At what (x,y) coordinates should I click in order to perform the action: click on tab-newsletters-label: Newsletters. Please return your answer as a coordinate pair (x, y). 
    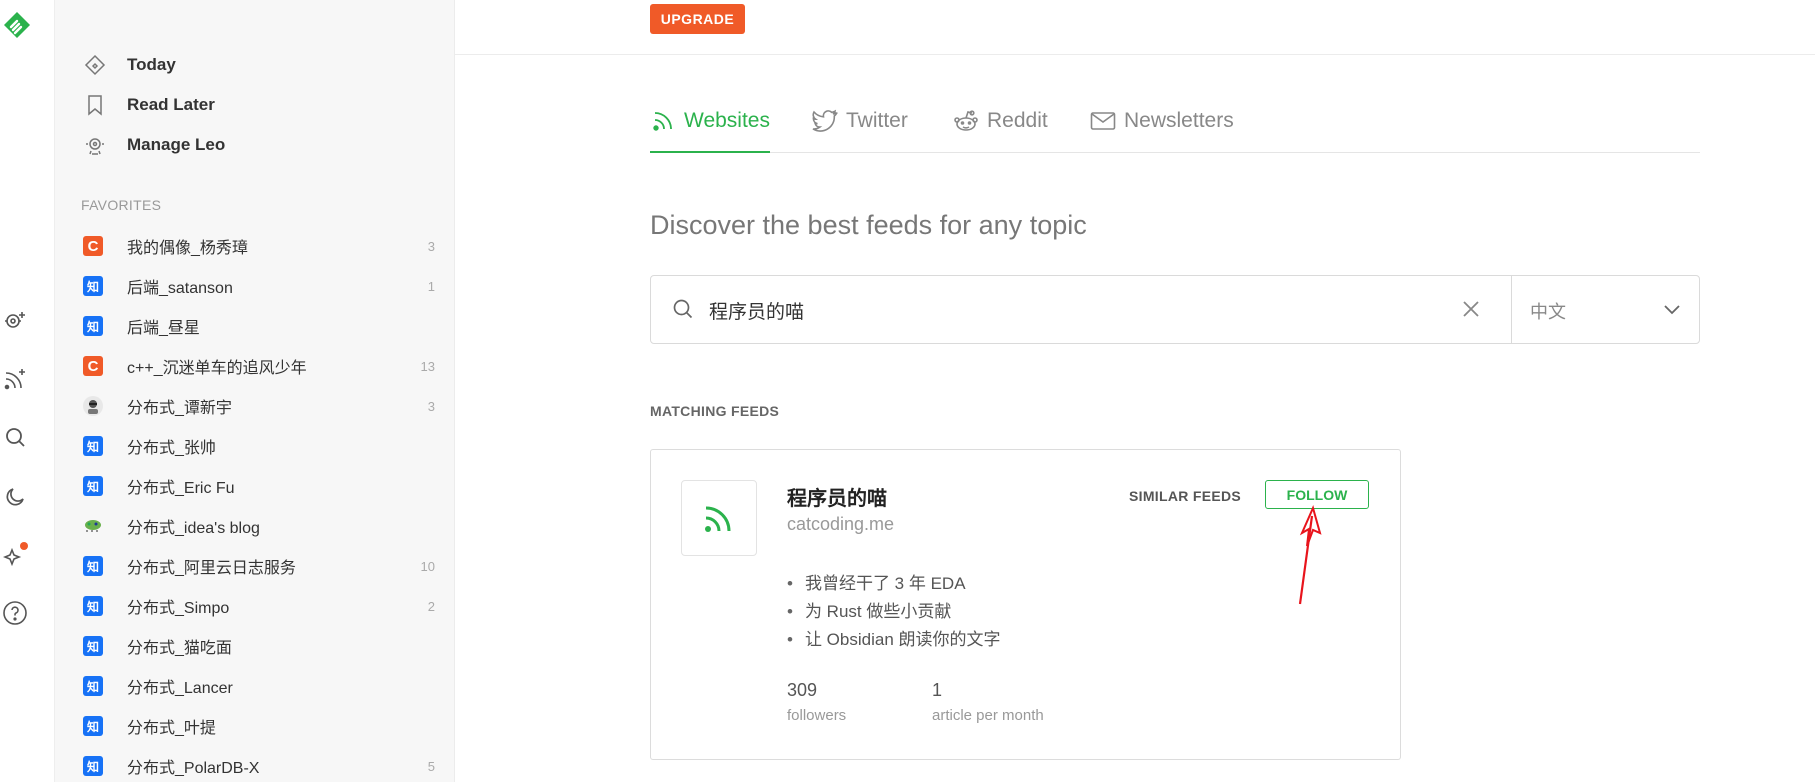
    Looking at the image, I should click on (1179, 120).